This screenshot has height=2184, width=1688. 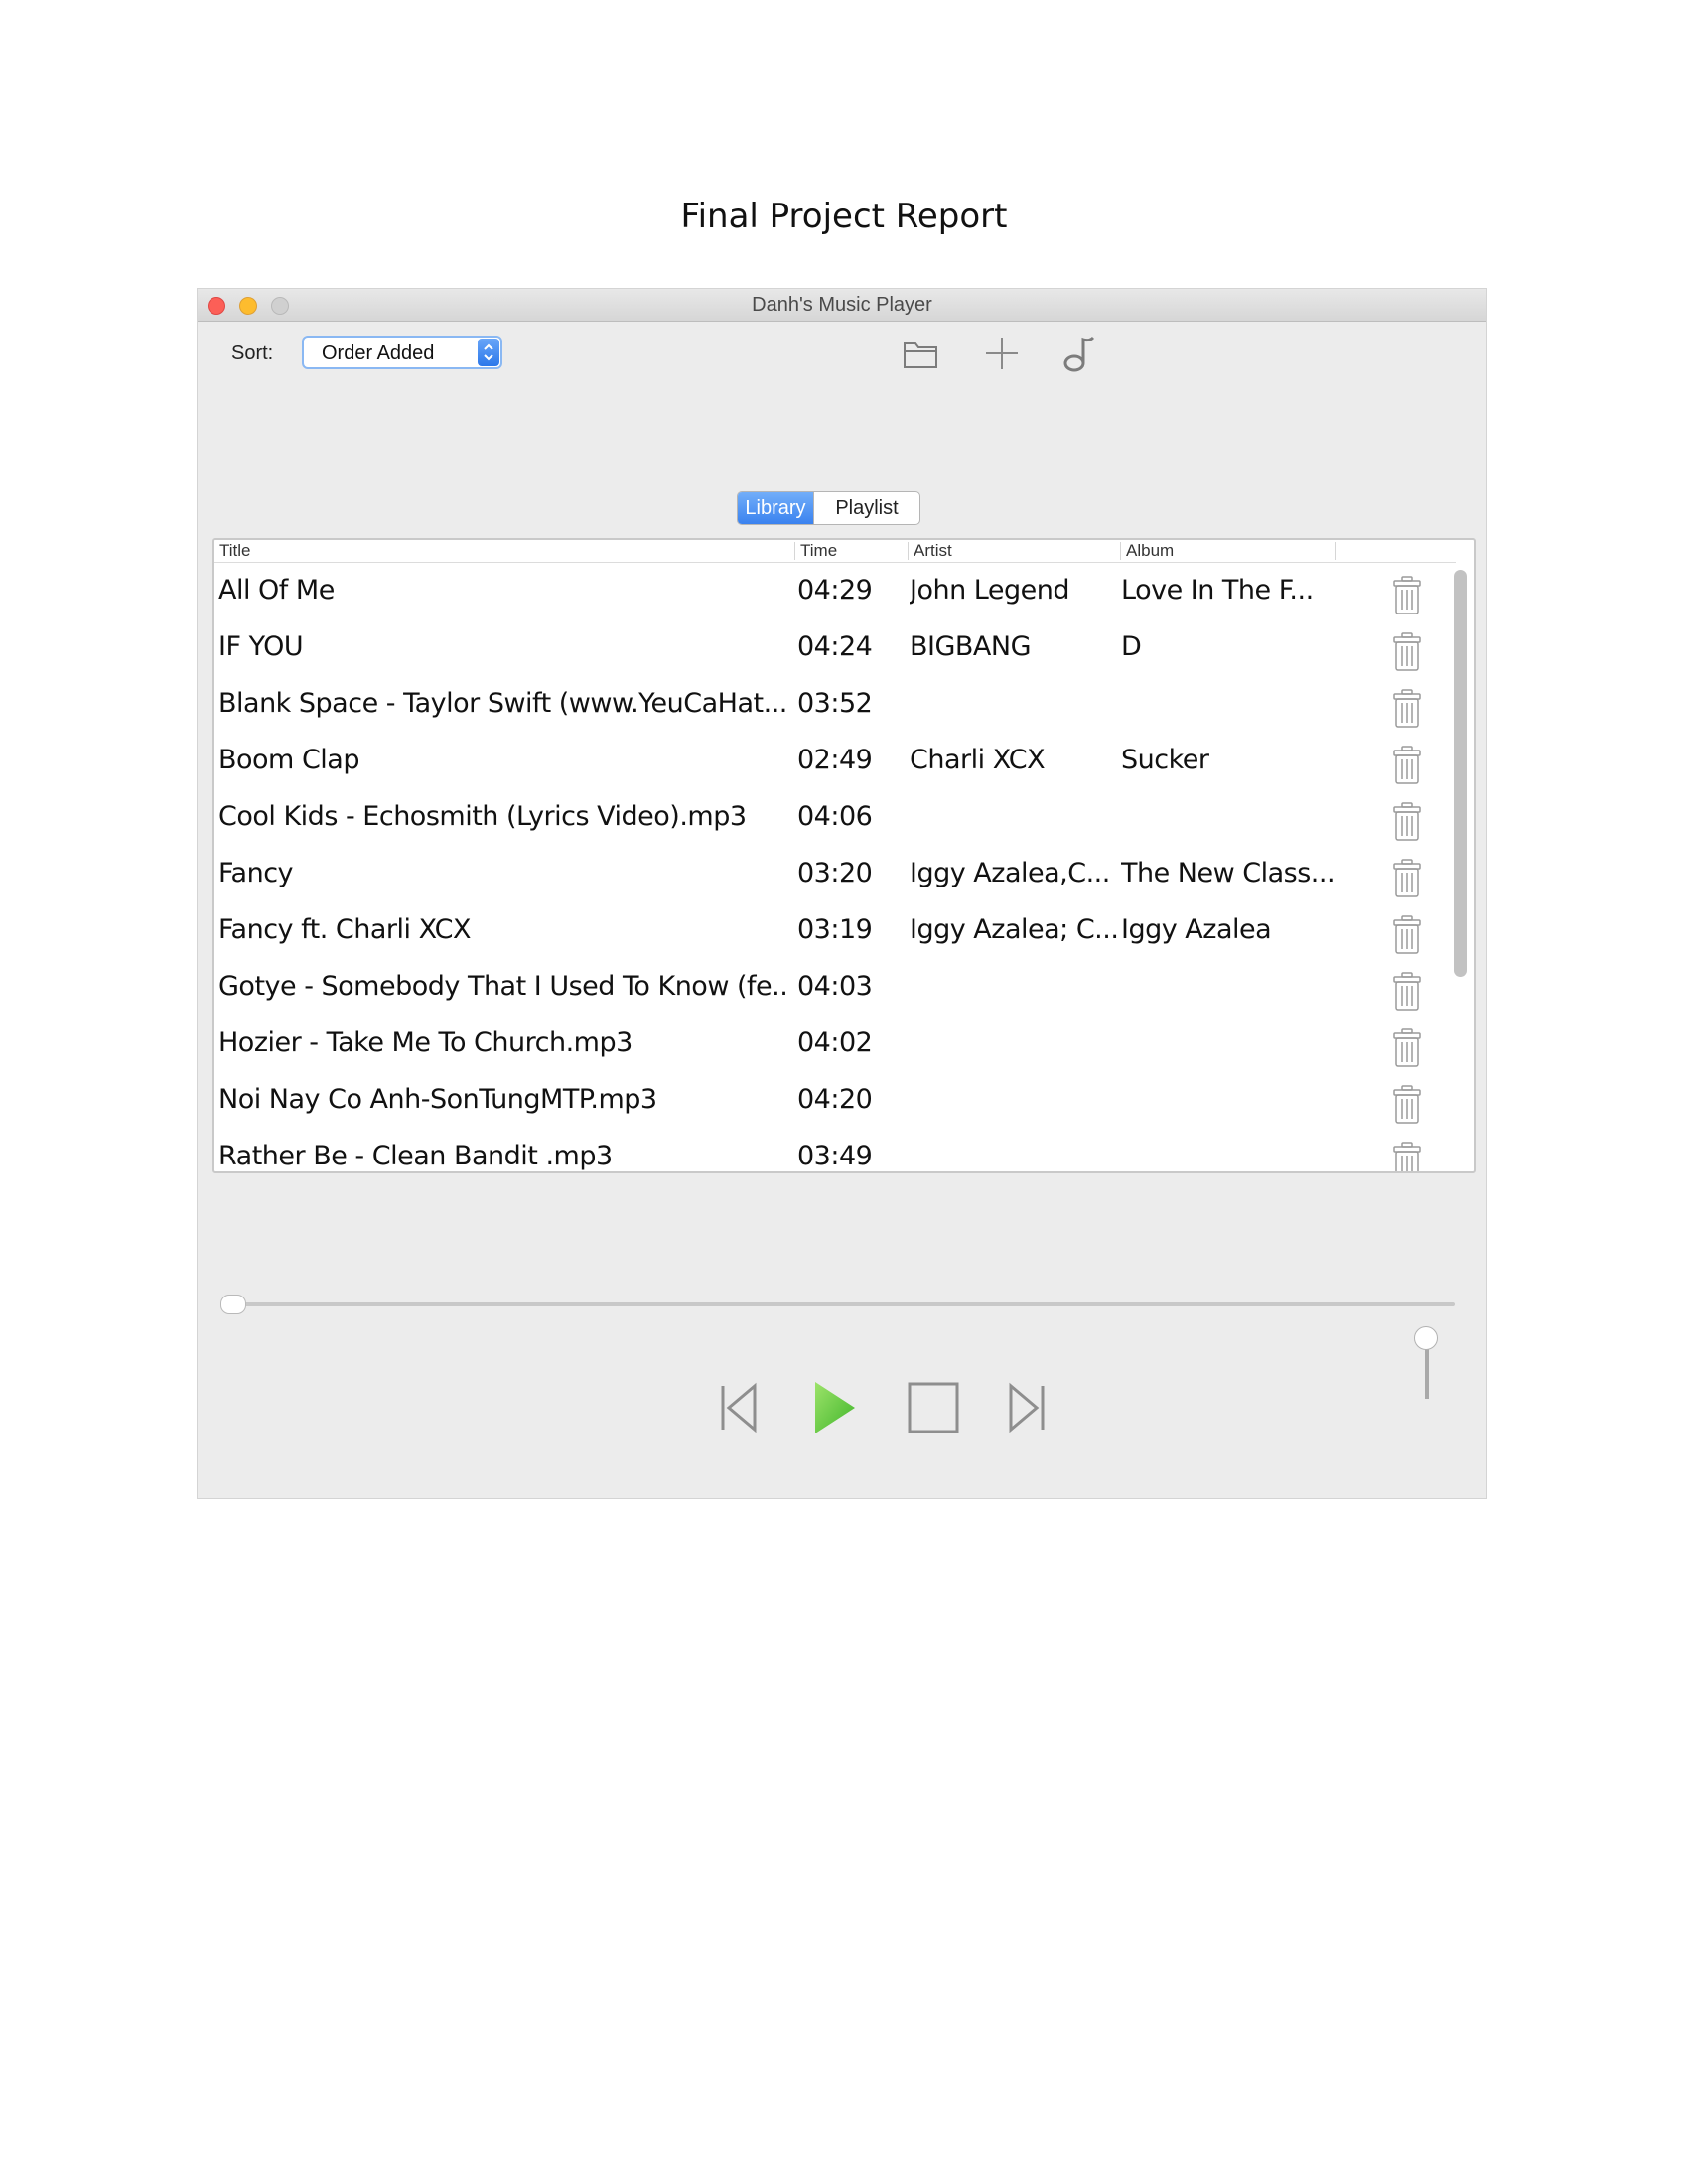 I want to click on column-divider, so click(x=1335, y=551).